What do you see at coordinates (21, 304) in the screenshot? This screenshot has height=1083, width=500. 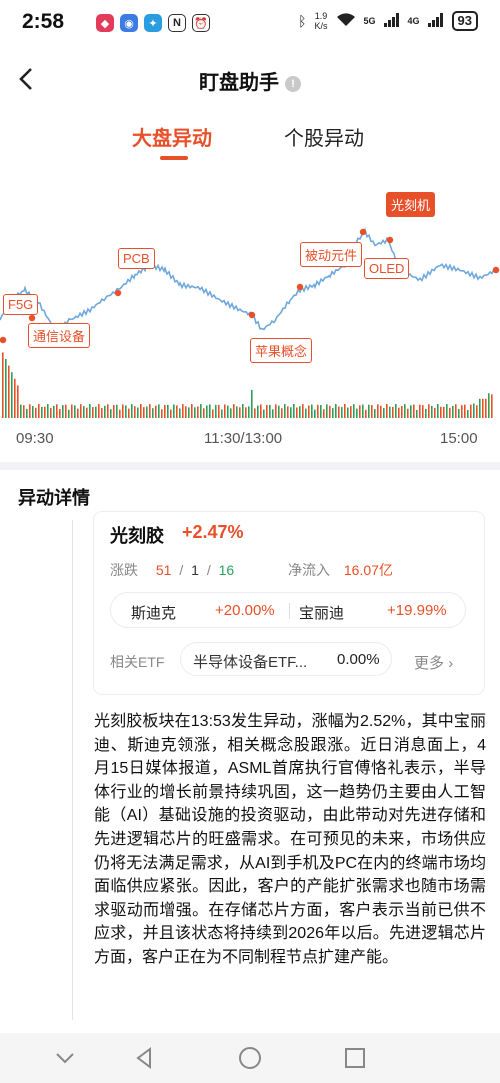 I see `event-tag: F5G` at bounding box center [21, 304].